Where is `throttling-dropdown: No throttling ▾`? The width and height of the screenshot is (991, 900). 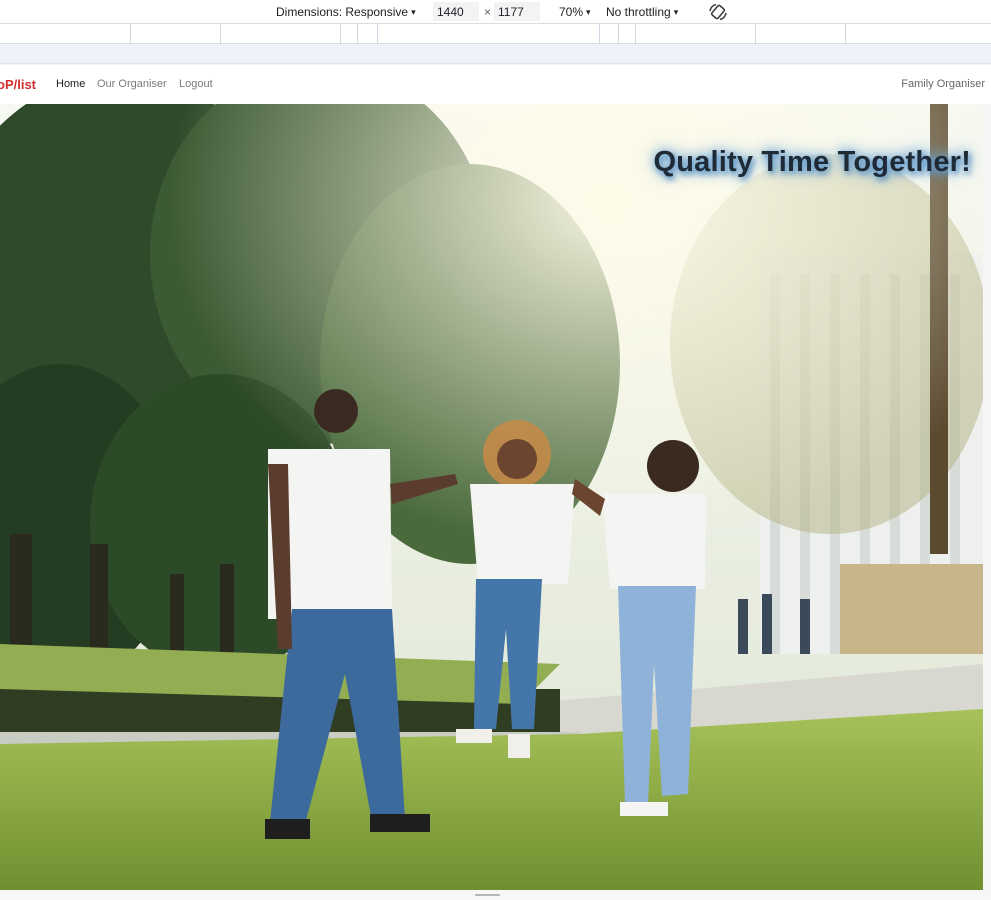
throttling-dropdown: No throttling ▾ is located at coordinates (642, 12).